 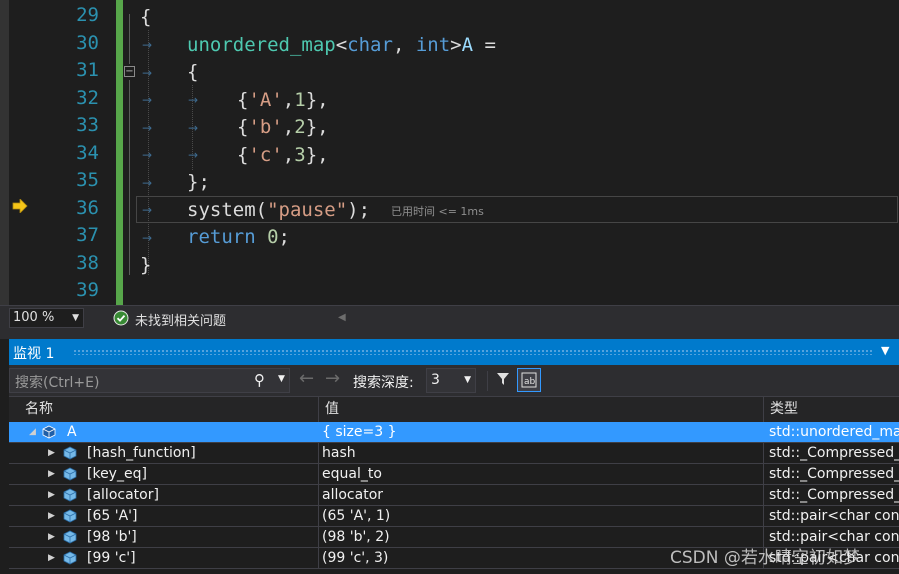 I want to click on line-number-gutter: 29 30 31 32 33 34 35 36 37 38 39, so click(x=67, y=152).